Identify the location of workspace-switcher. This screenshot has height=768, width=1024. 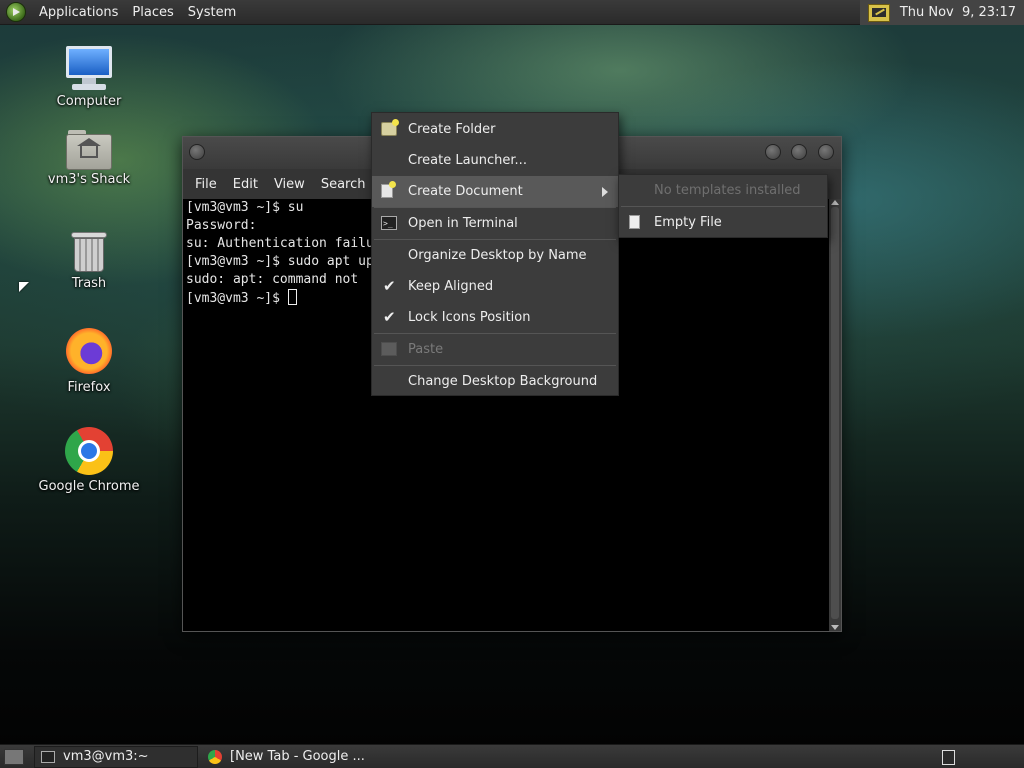
(948, 757).